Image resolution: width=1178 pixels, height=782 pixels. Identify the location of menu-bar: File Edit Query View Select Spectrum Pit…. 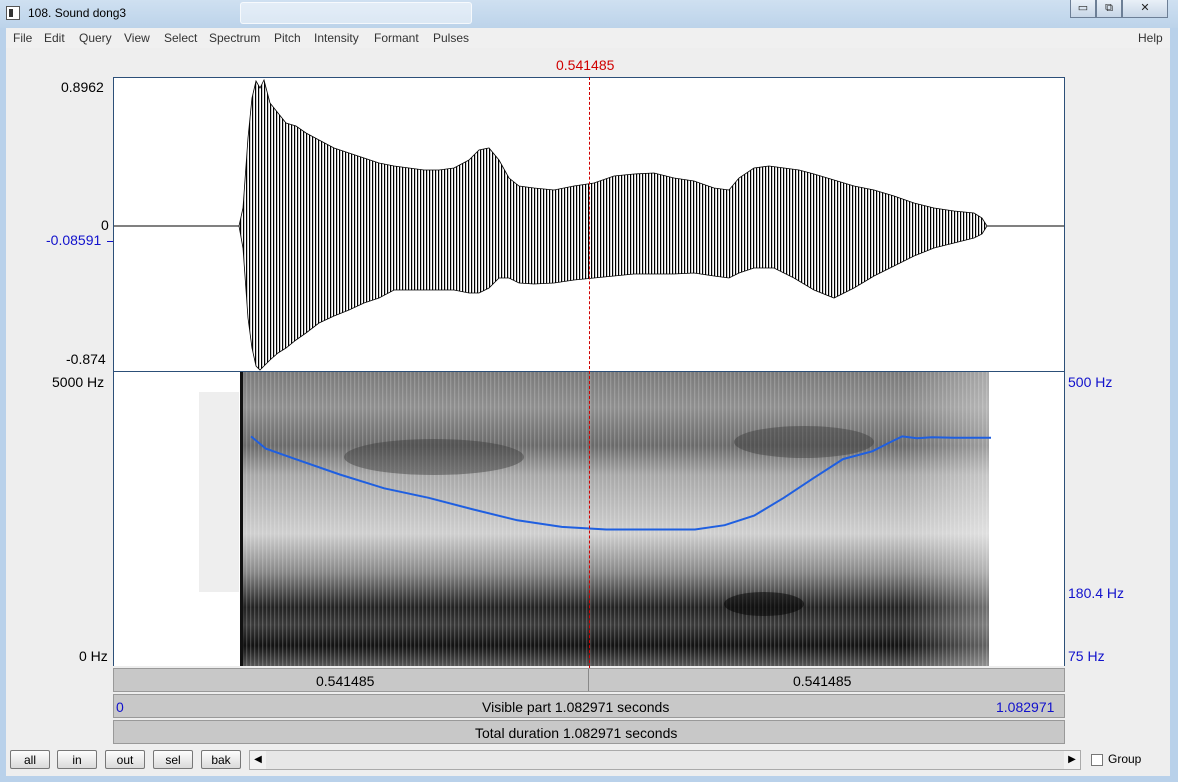
(588, 38).